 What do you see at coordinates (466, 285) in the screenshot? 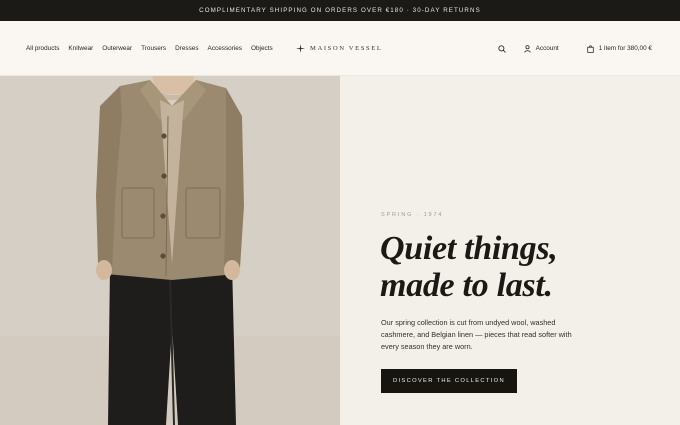
I see `hero-headline-line-2: made to last.` at bounding box center [466, 285].